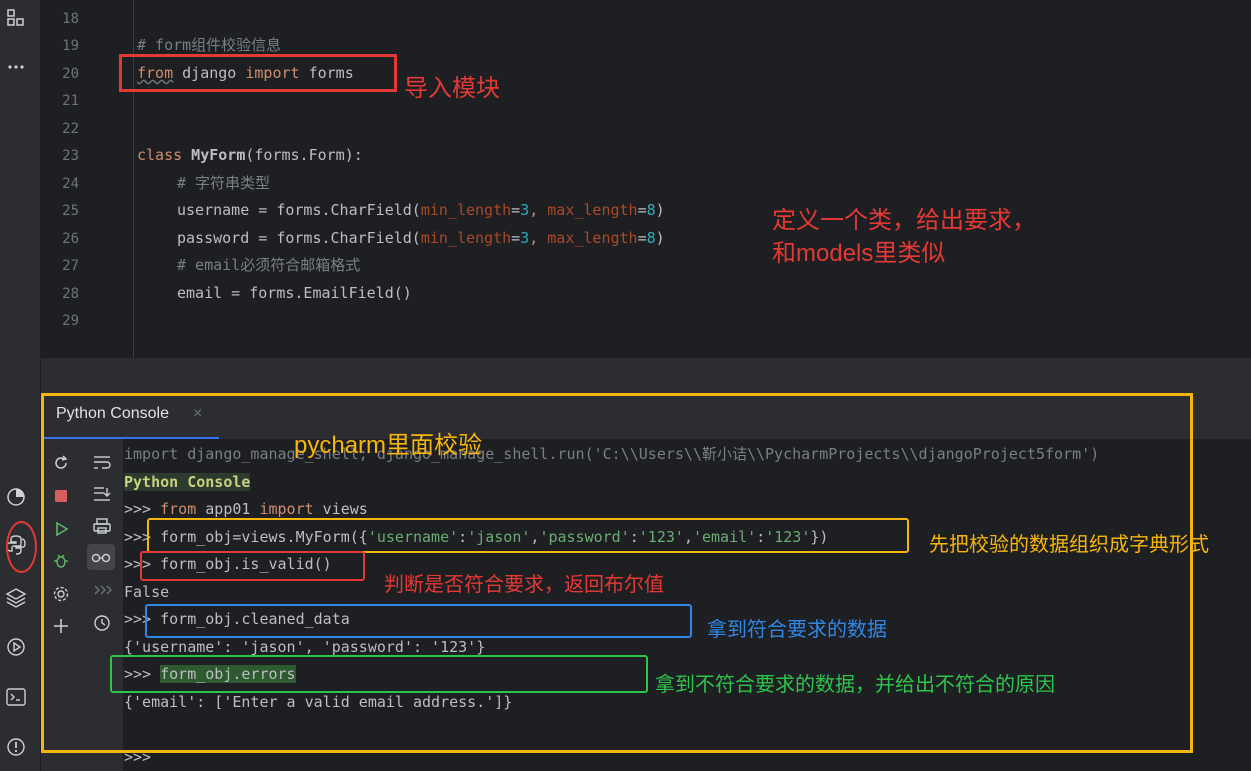 This screenshot has height=771, width=1251. Describe the element at coordinates (70, 19) in the screenshot. I see `line-number: 18` at that location.